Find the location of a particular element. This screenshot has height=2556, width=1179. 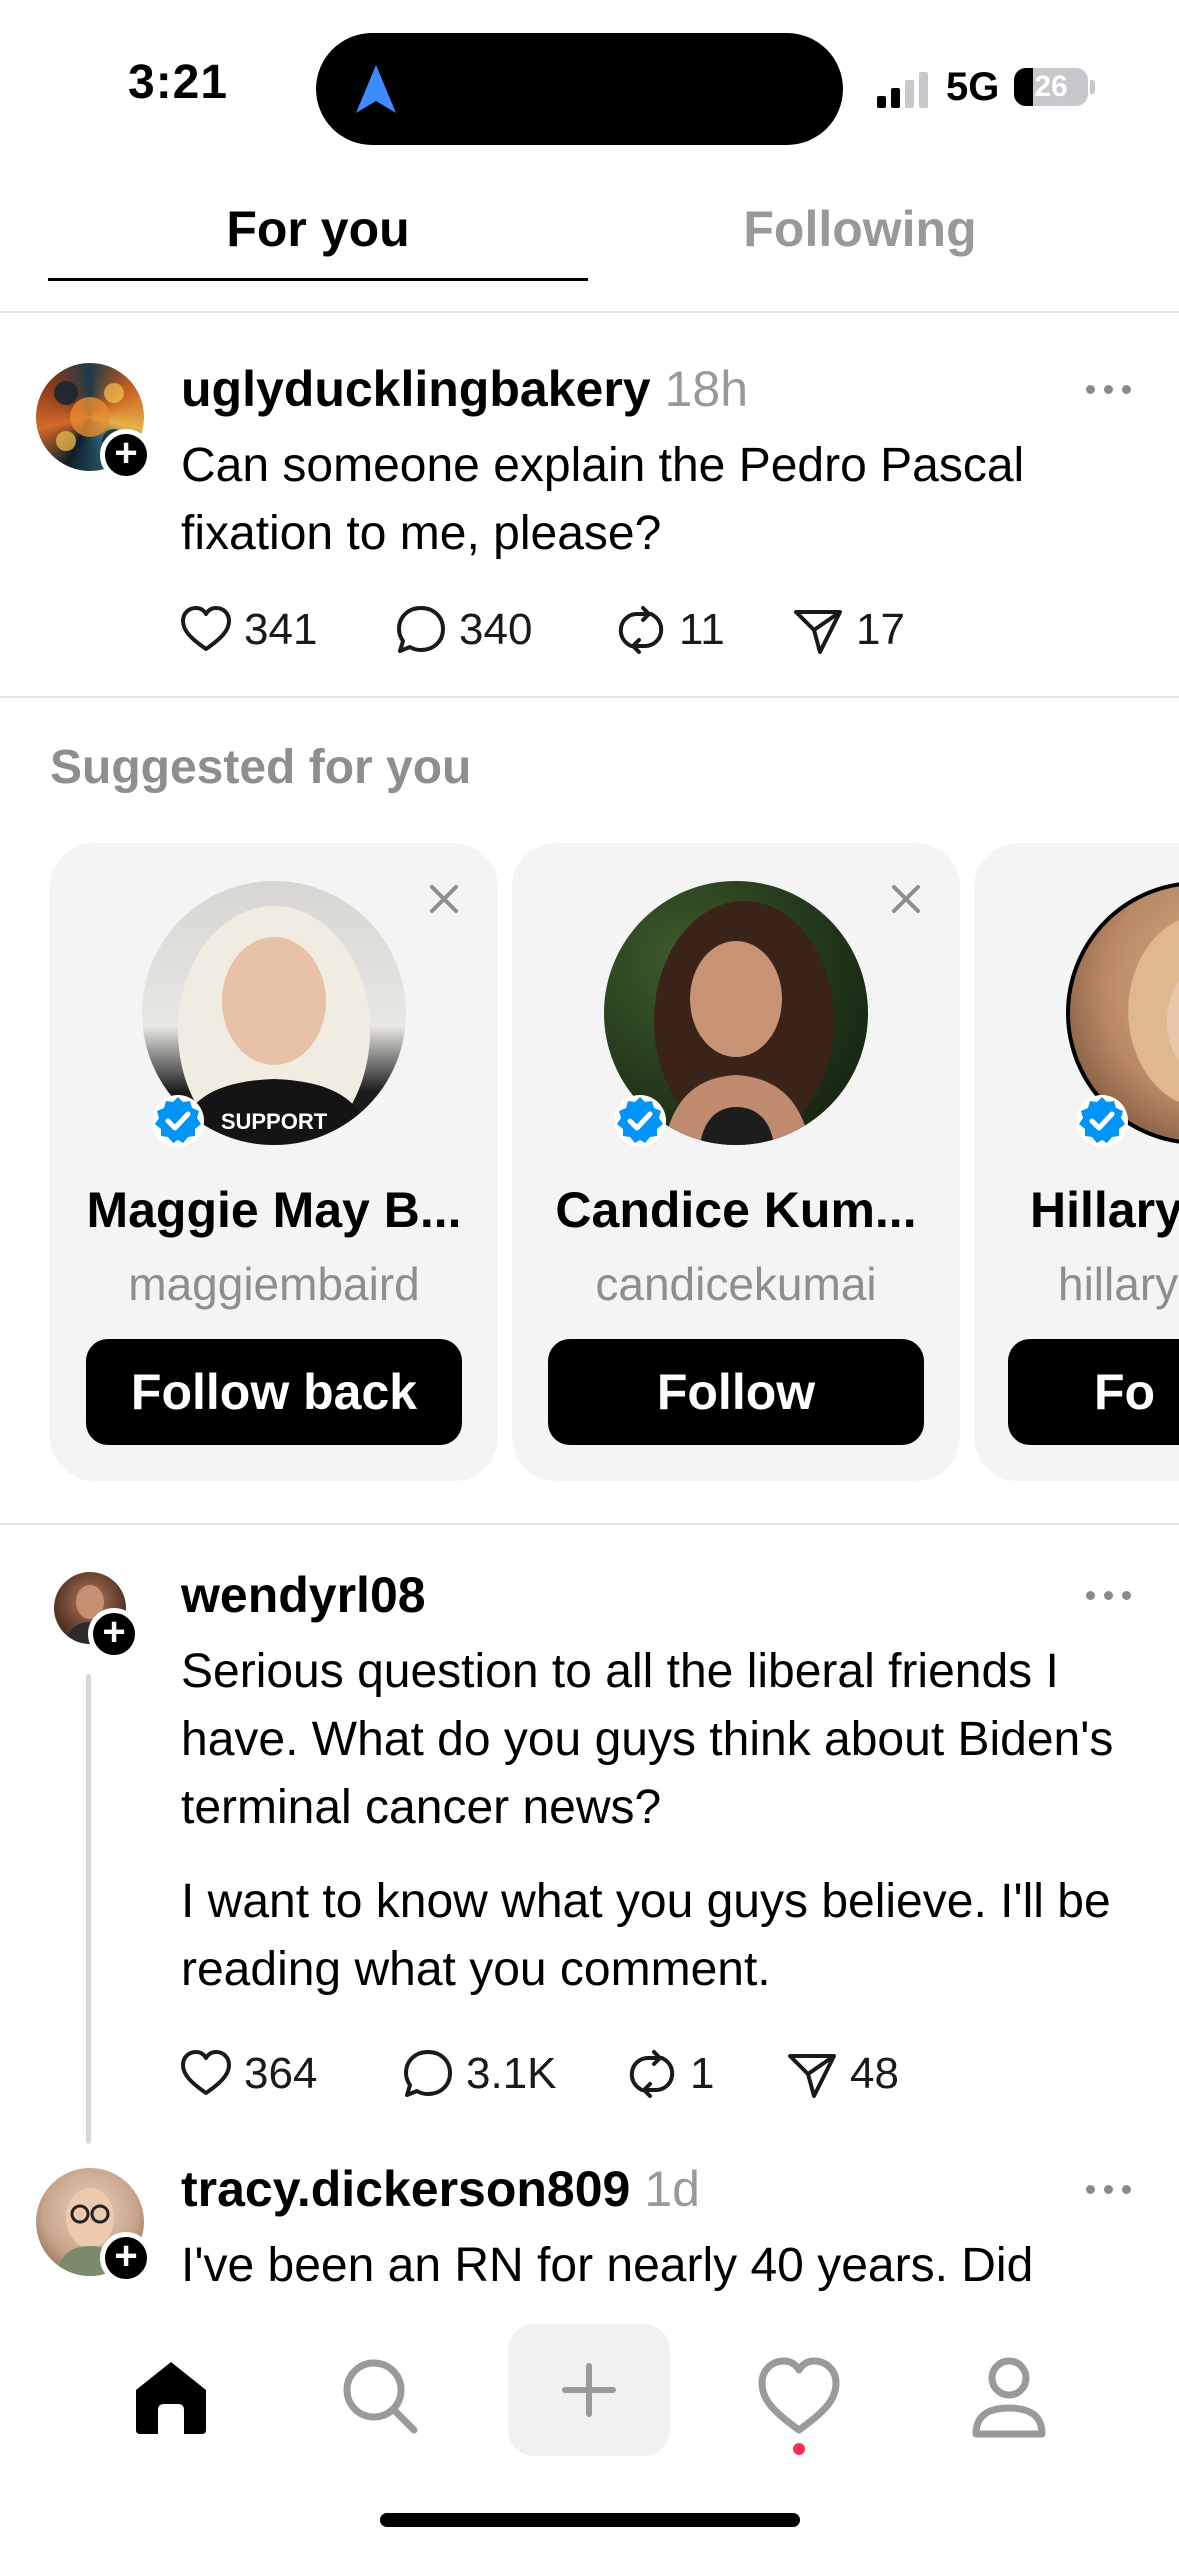

thread-line is located at coordinates (88, 1909).